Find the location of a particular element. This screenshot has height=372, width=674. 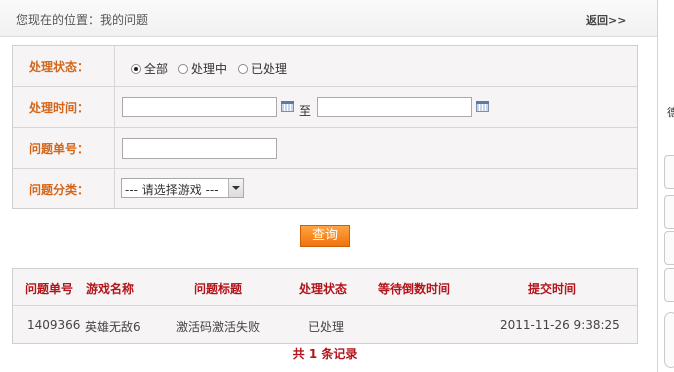

query-button: 查询 is located at coordinates (325, 236).